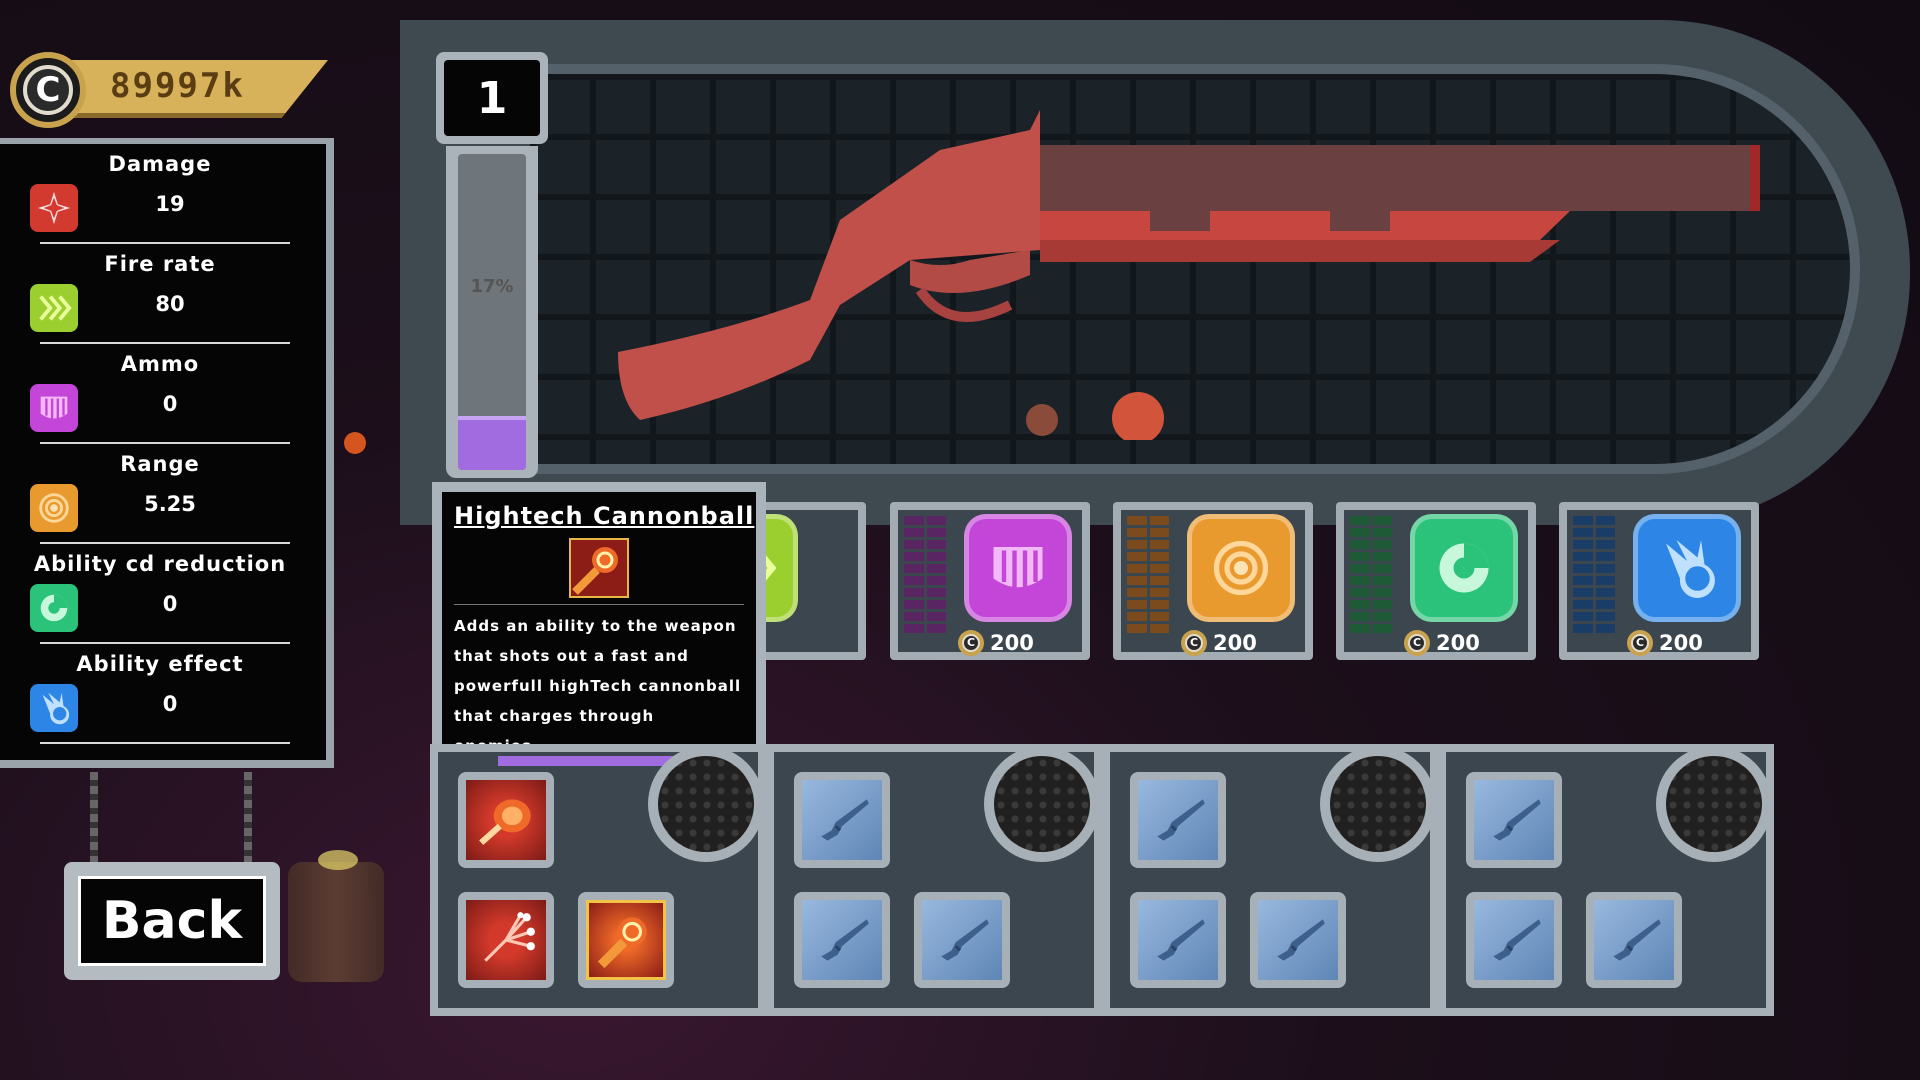 The width and height of the screenshot is (1920, 1080). I want to click on scatter-shot-ability-icon, so click(506, 940).